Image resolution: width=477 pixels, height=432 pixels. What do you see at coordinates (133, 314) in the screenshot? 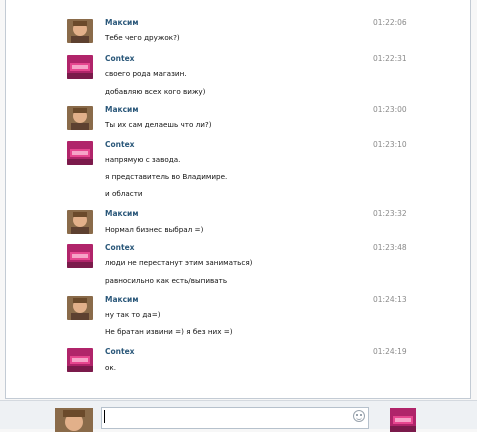
I see `message-text: ну так то да=)` at bounding box center [133, 314].